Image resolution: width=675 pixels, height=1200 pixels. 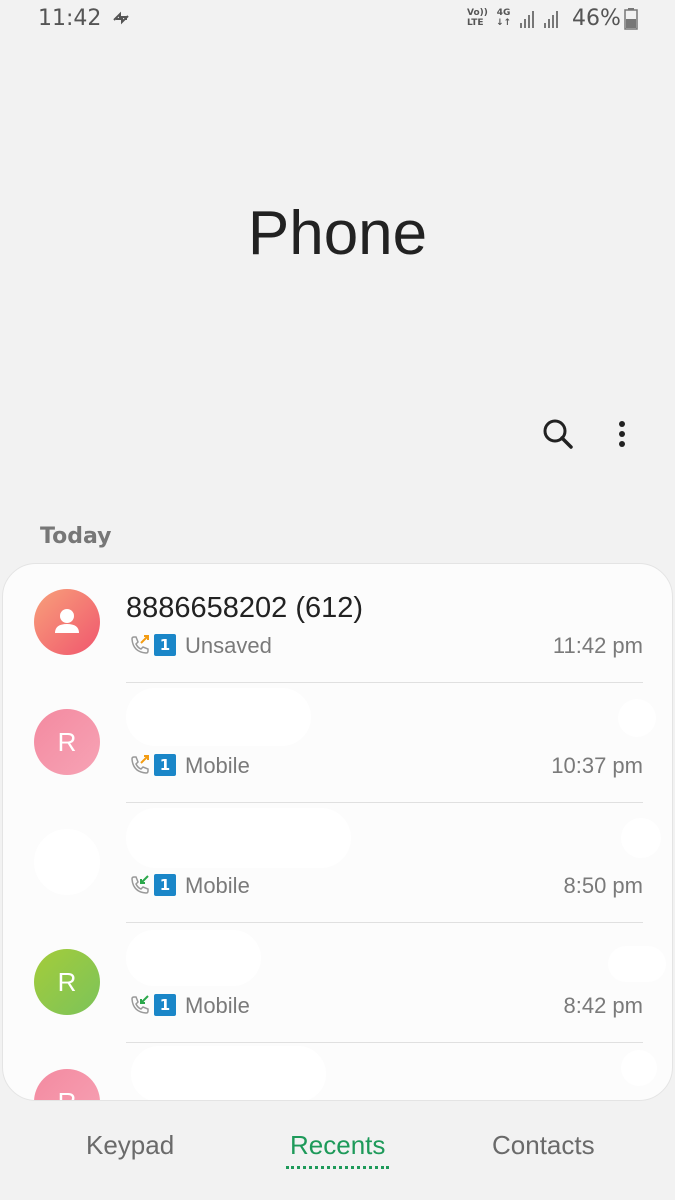 I want to click on status-bar: 11:42 Vo)) LTE 4G ↓↑ 46%, so click(x=337, y=21).